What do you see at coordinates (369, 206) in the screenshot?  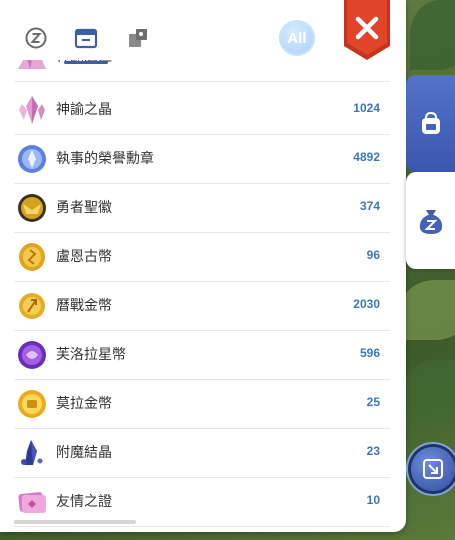 I see `item-value: 374` at bounding box center [369, 206].